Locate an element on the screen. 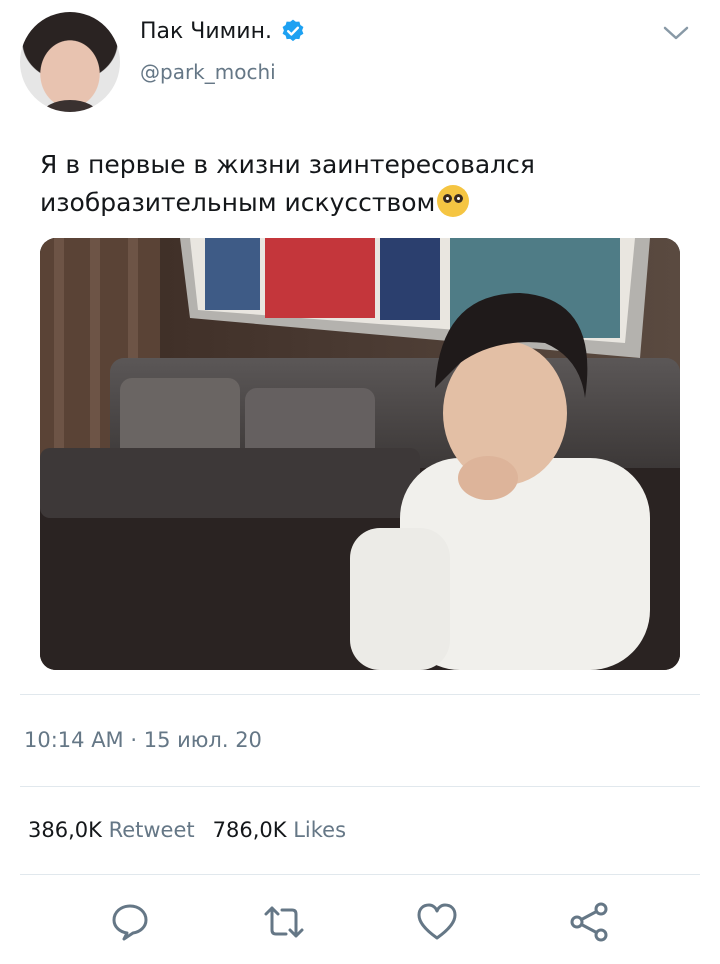 The height and width of the screenshot is (964, 720). display-name: Пак Чимин. is located at coordinates (206, 31).